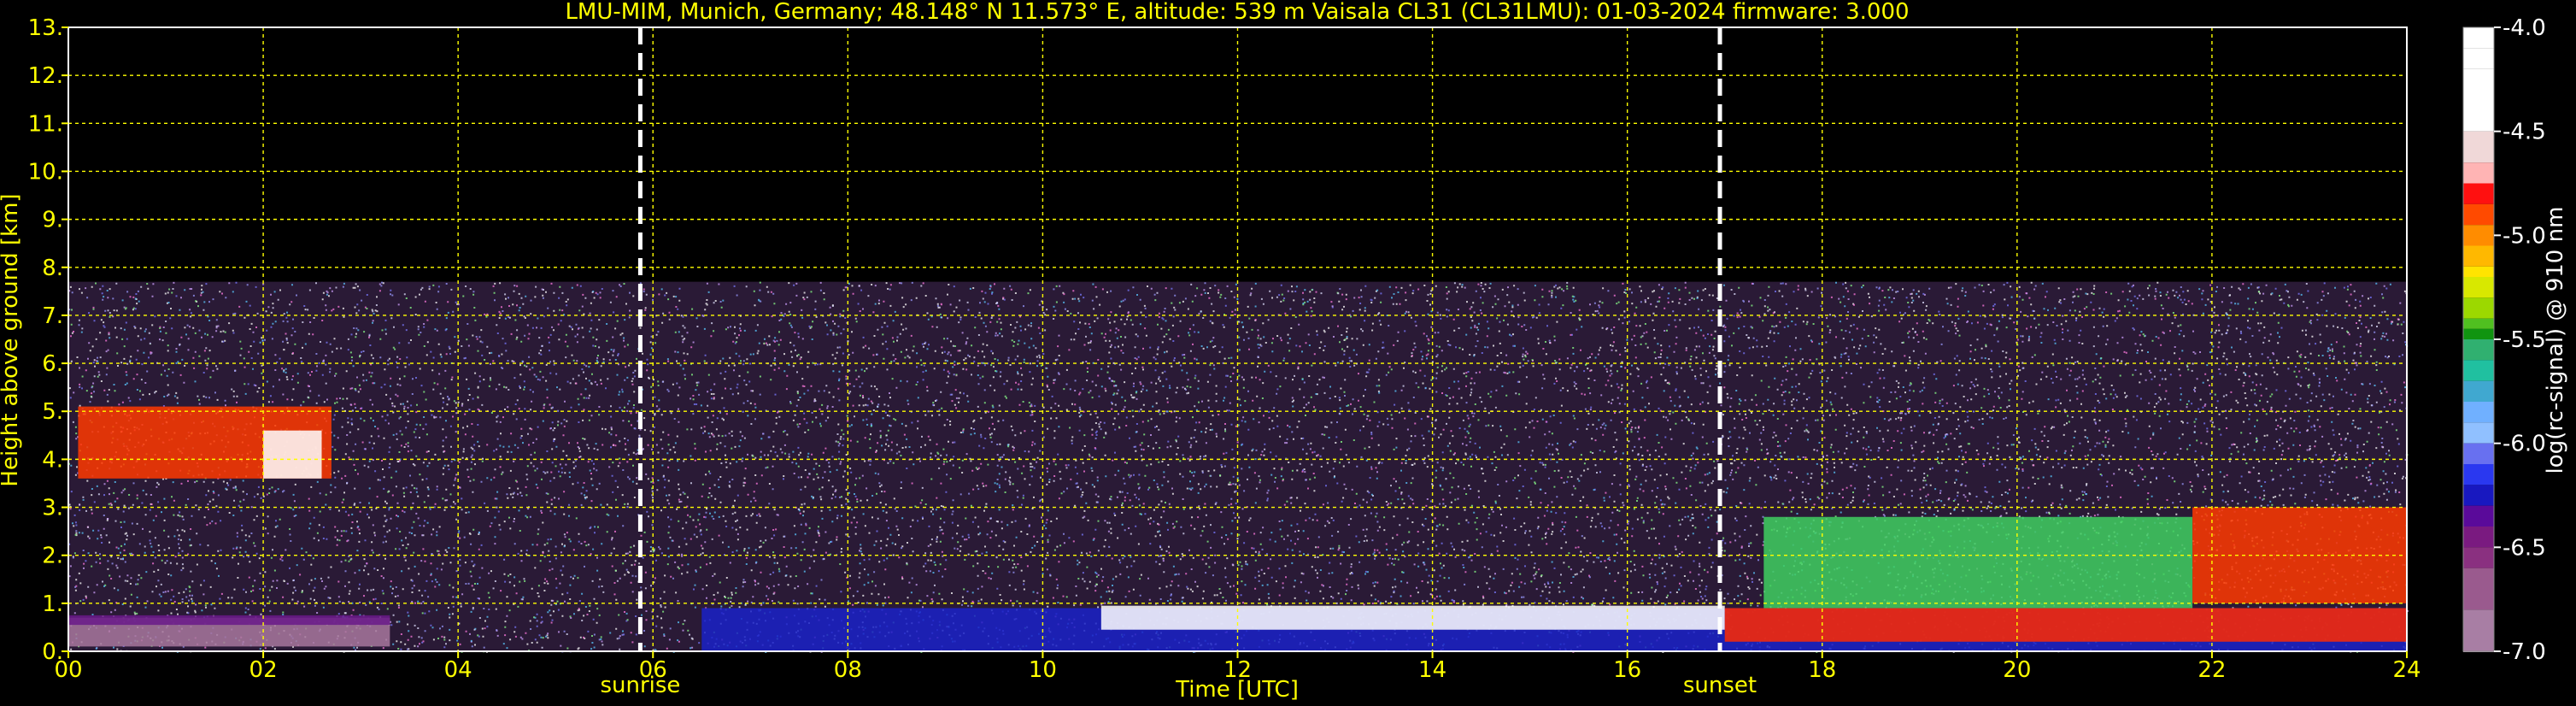 This screenshot has width=2576, height=706. Describe the element at coordinates (848, 670) in the screenshot. I see `x-tick-label: 08` at that location.